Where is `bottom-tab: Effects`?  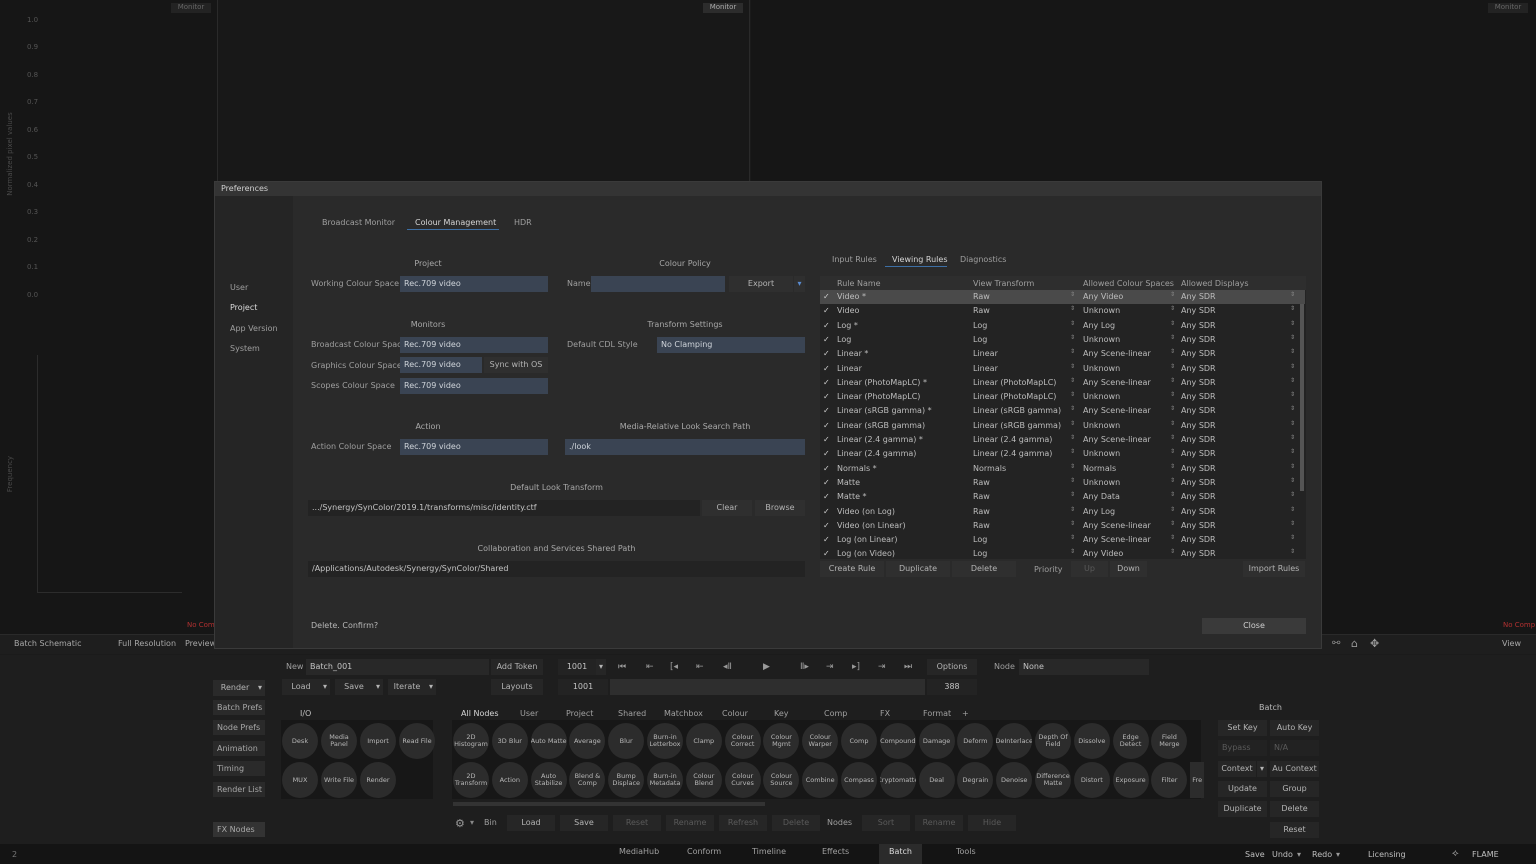
bottom-tab: Effects is located at coordinates (835, 854).